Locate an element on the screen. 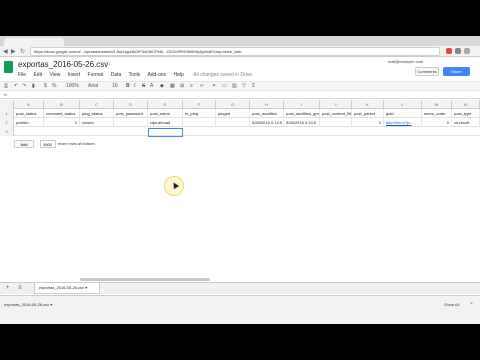  menu-insert: Insert is located at coordinates (74, 75).